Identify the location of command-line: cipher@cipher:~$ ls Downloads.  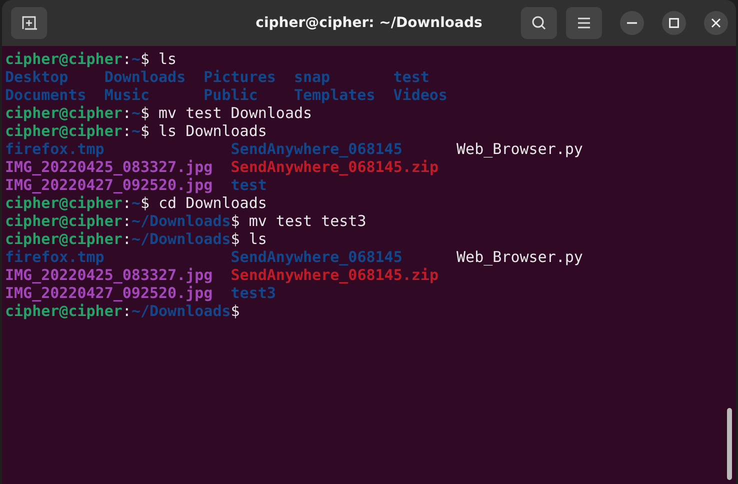
(136, 131).